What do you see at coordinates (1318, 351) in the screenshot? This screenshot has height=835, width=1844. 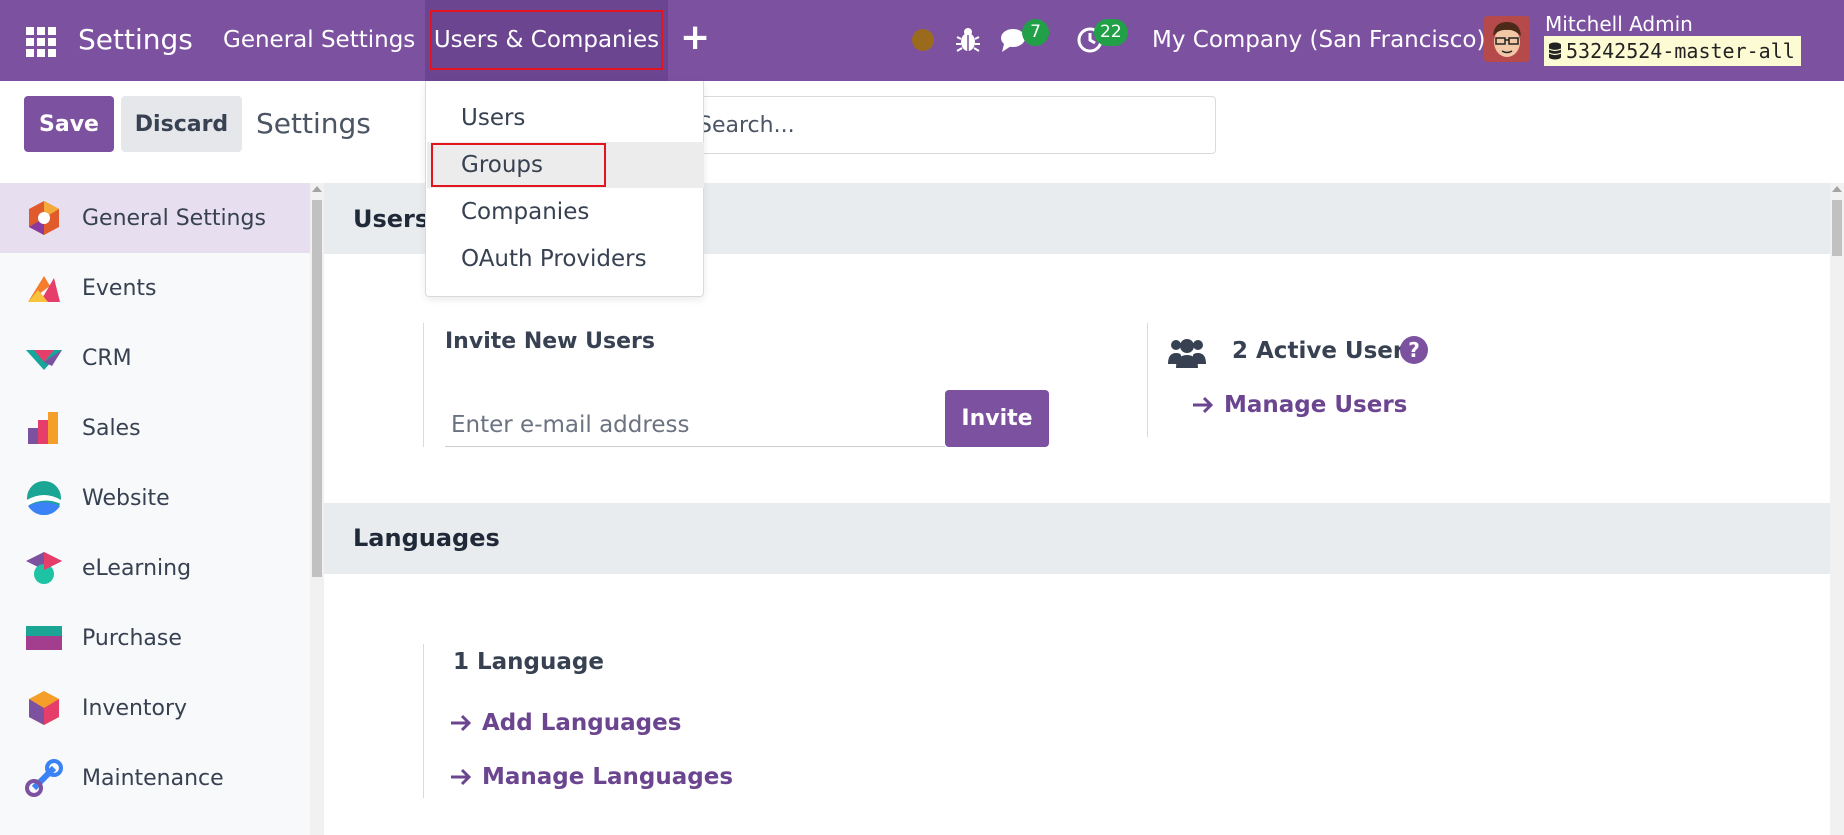 I see `active-users-count: 2 Active User` at bounding box center [1318, 351].